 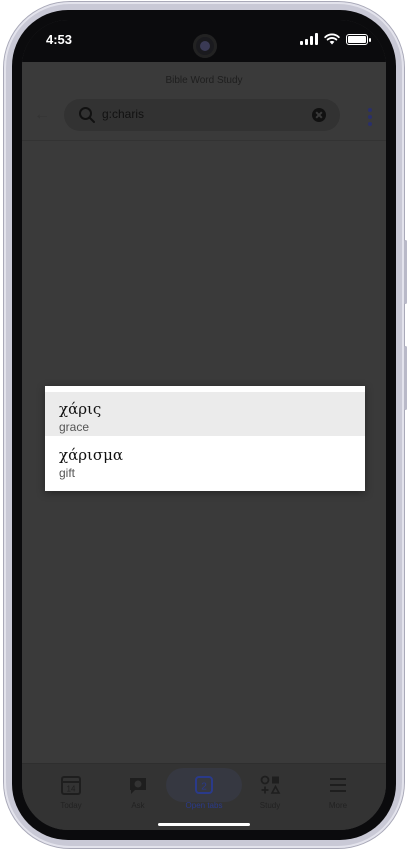 What do you see at coordinates (370, 117) in the screenshot?
I see `more-vertical-icon` at bounding box center [370, 117].